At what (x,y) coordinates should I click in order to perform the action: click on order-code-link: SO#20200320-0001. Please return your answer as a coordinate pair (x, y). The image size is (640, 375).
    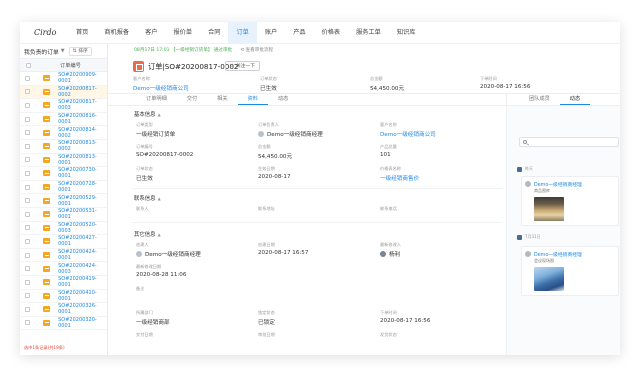
    Looking at the image, I should click on (82, 323).